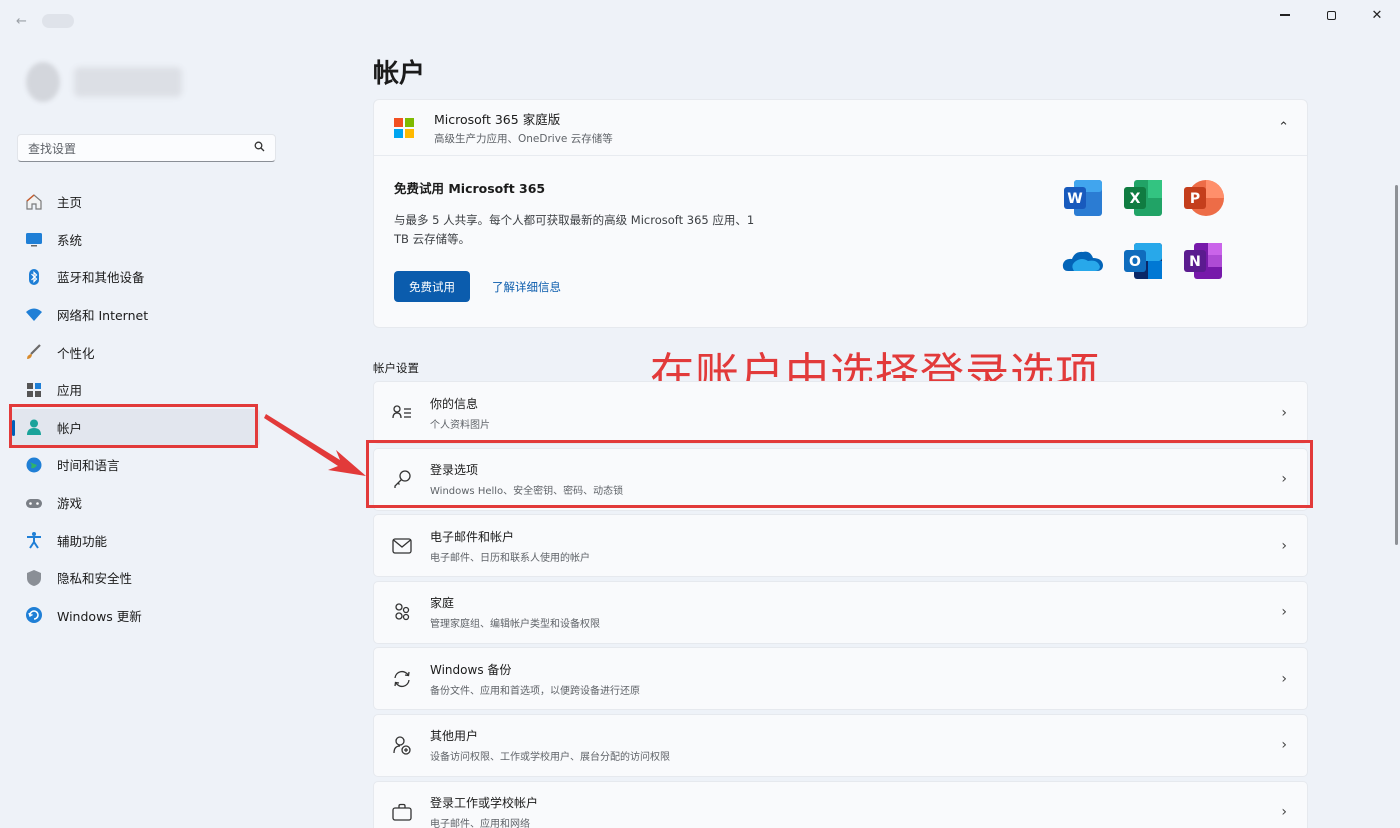 Image resolution: width=1400 pixels, height=828 pixels. Describe the element at coordinates (1195, 199) in the screenshot. I see `svg-text: P` at that location.